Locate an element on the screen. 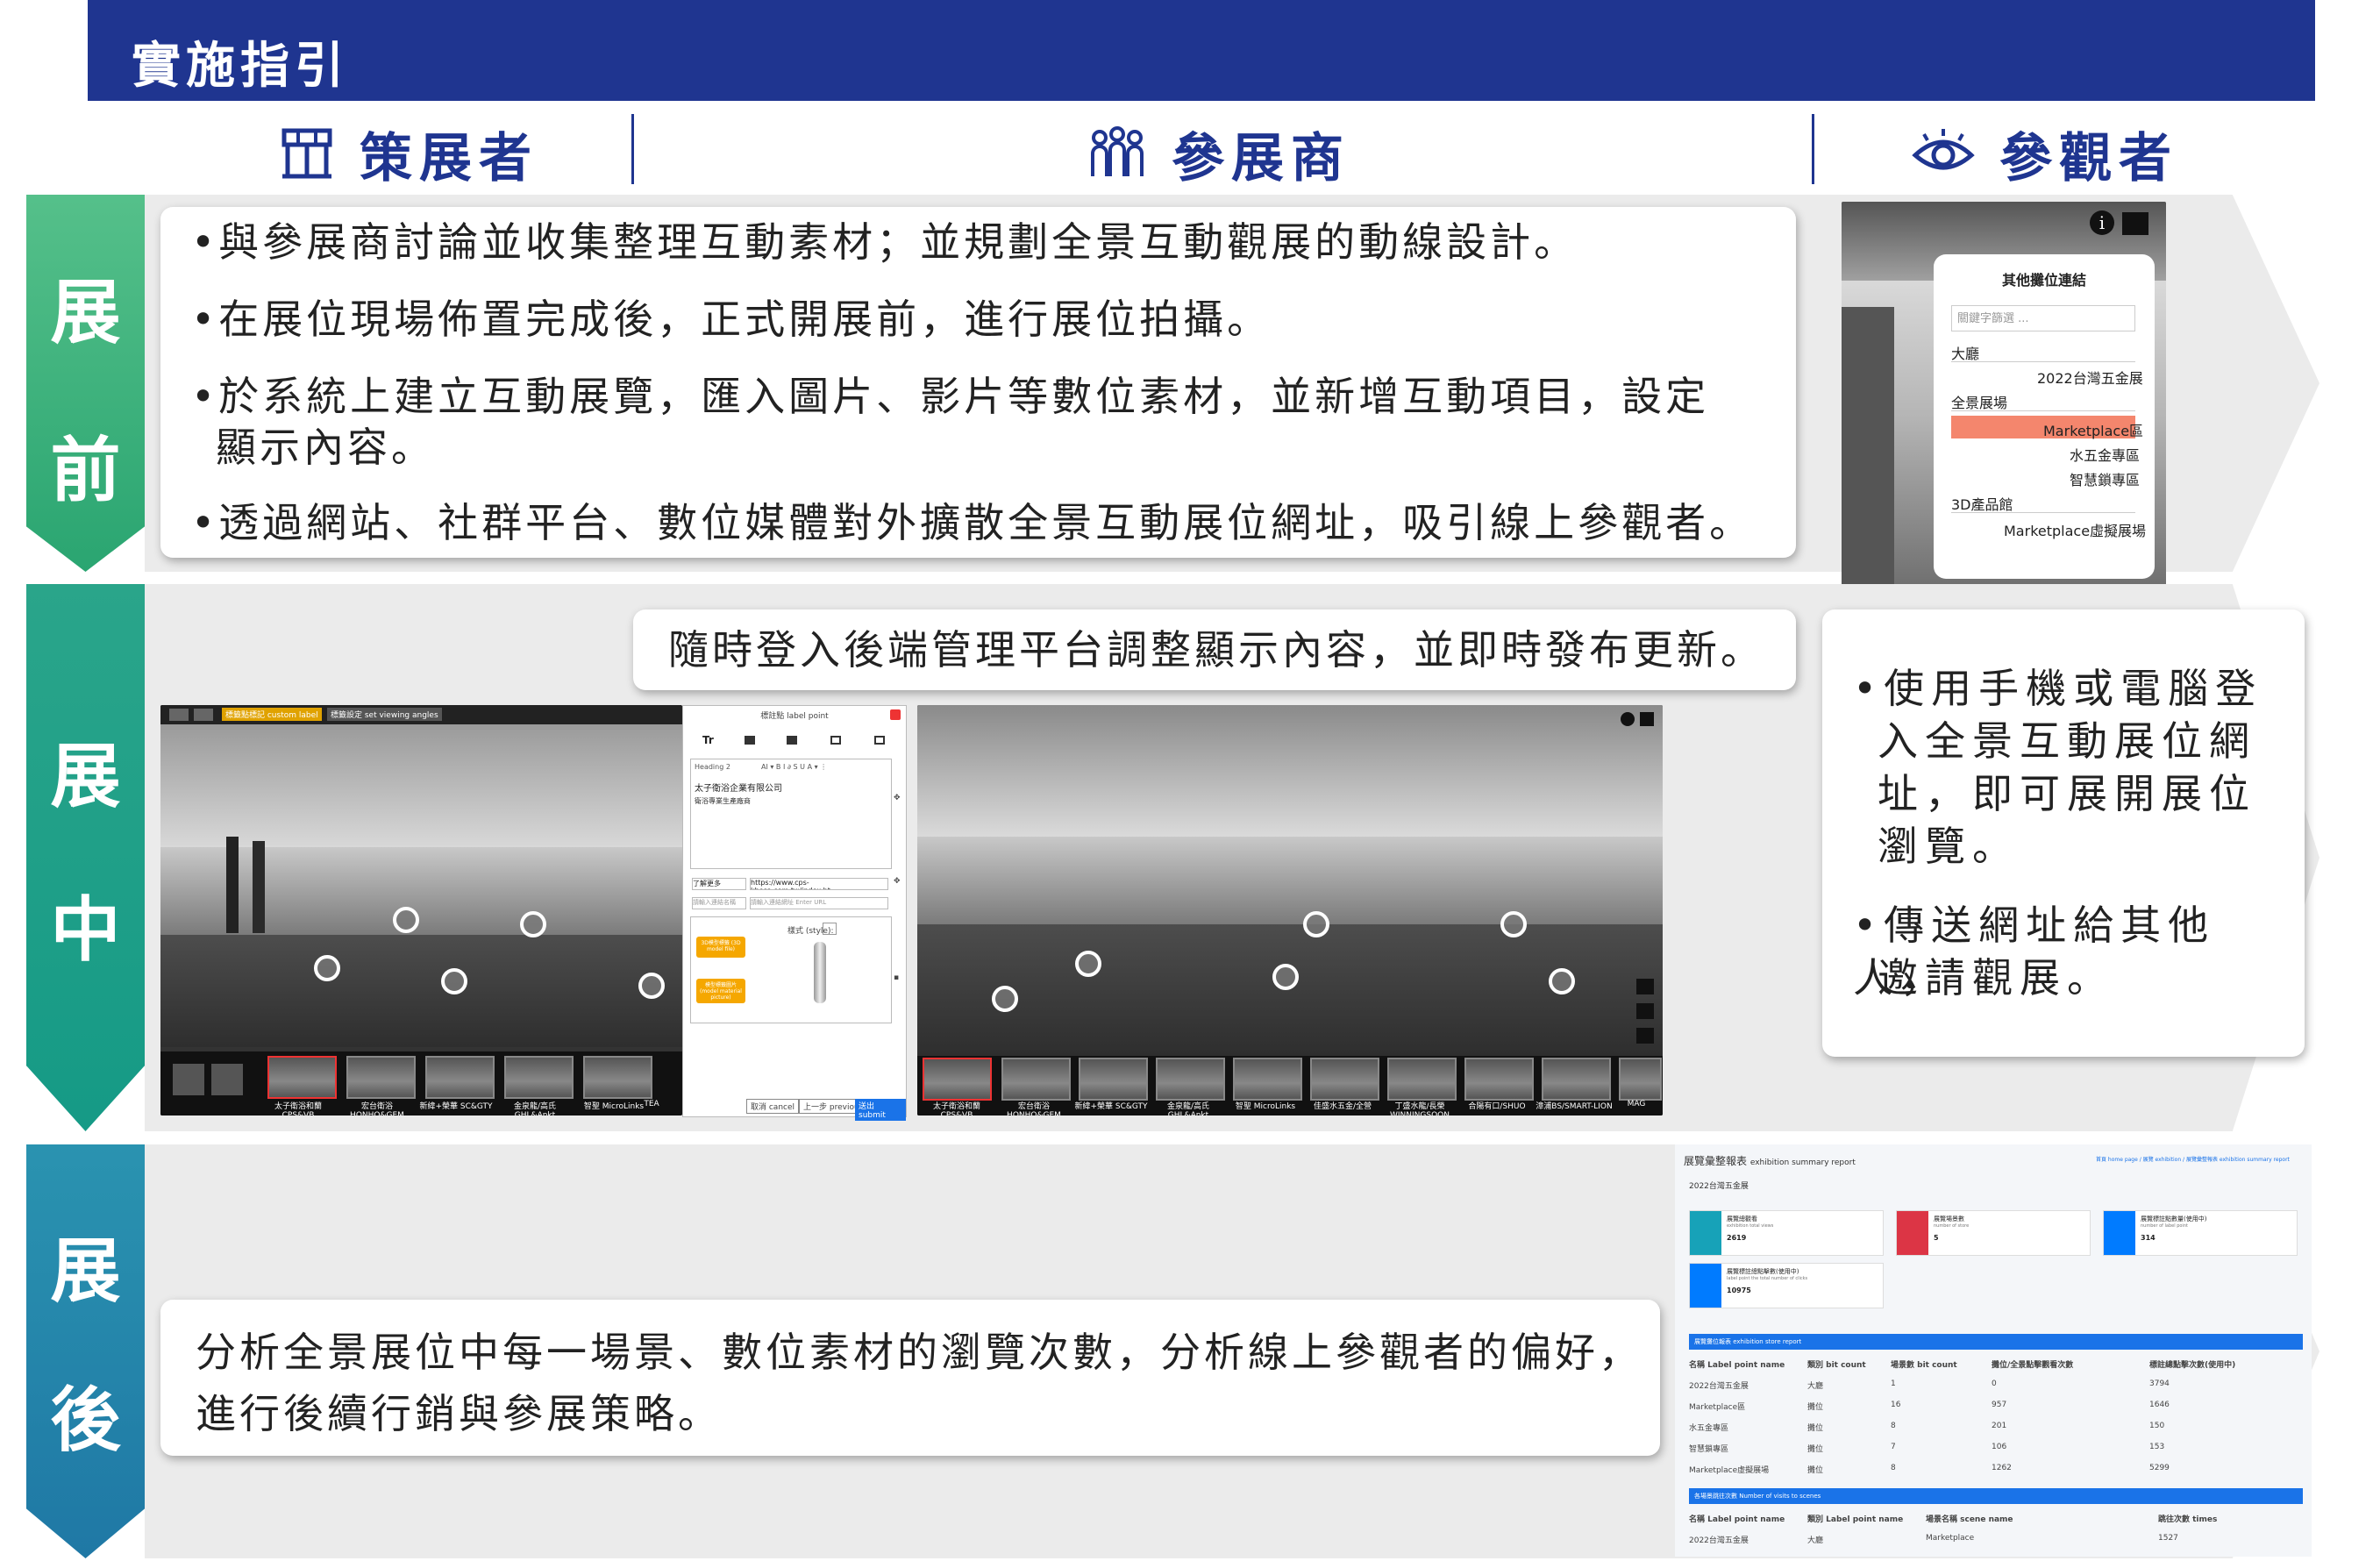 The width and height of the screenshot is (2380, 1561). pano-counter is located at coordinates (1290, 990).